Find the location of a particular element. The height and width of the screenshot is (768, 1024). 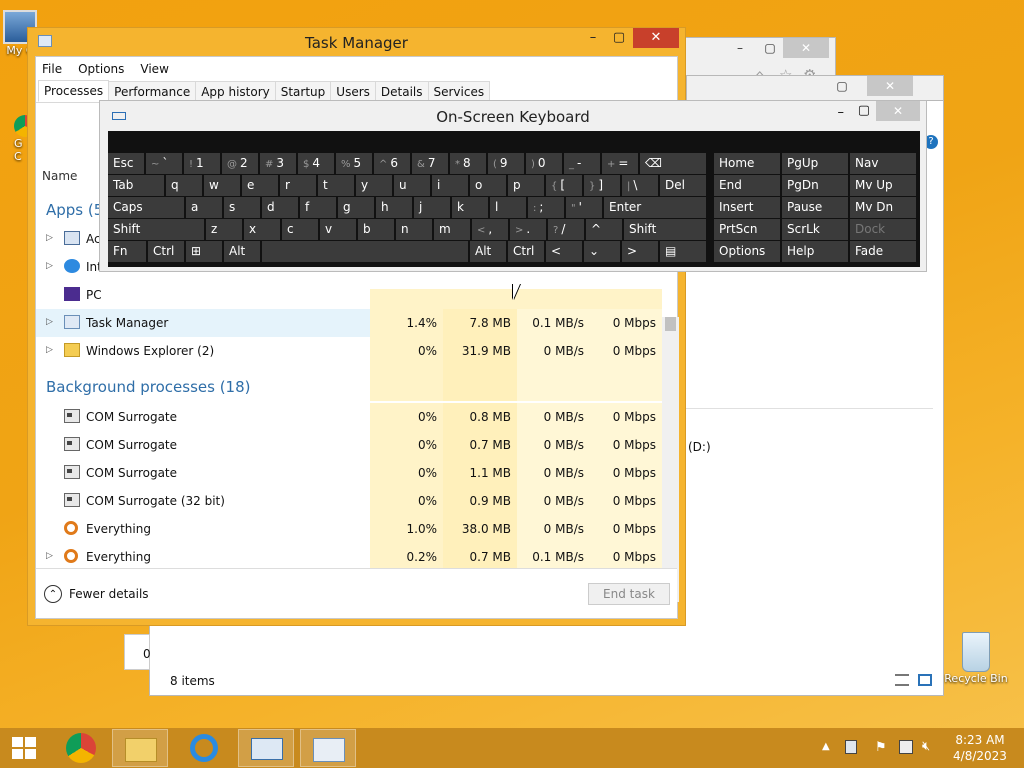

key-symbol: <, is located at coordinates (490, 229).